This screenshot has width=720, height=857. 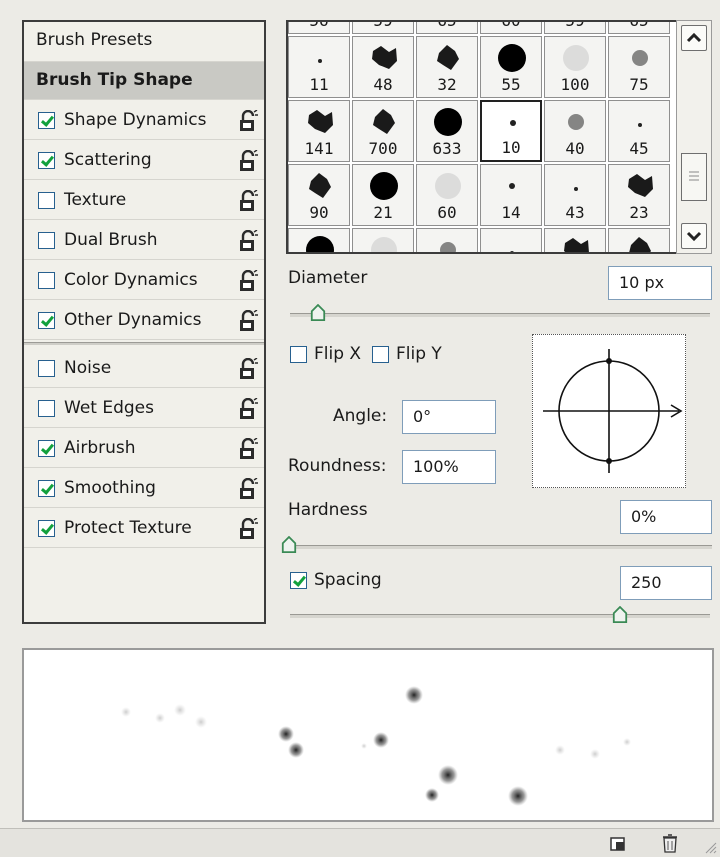 I want to click on option-wet-edges: Wet Edges, so click(x=144, y=409).